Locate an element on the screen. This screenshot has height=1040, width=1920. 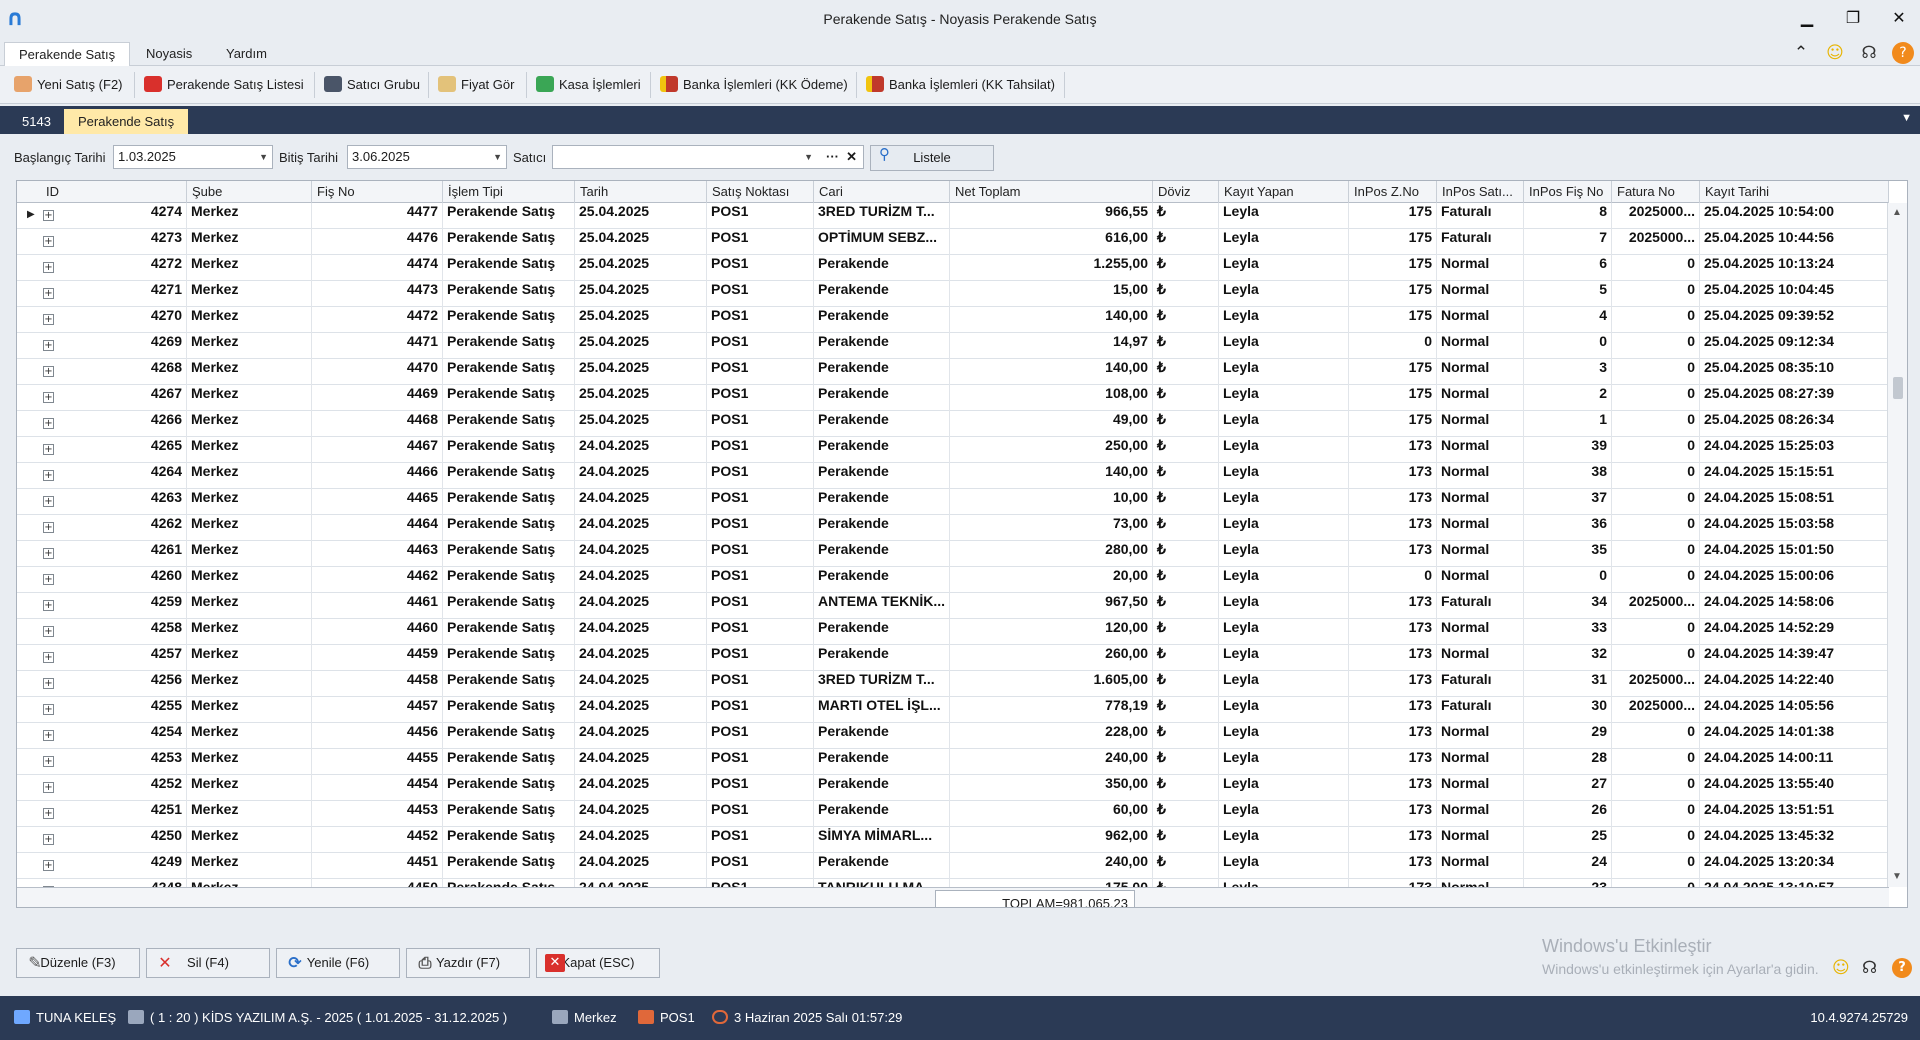
minimize-button: ▁ is located at coordinates (1807, 19).